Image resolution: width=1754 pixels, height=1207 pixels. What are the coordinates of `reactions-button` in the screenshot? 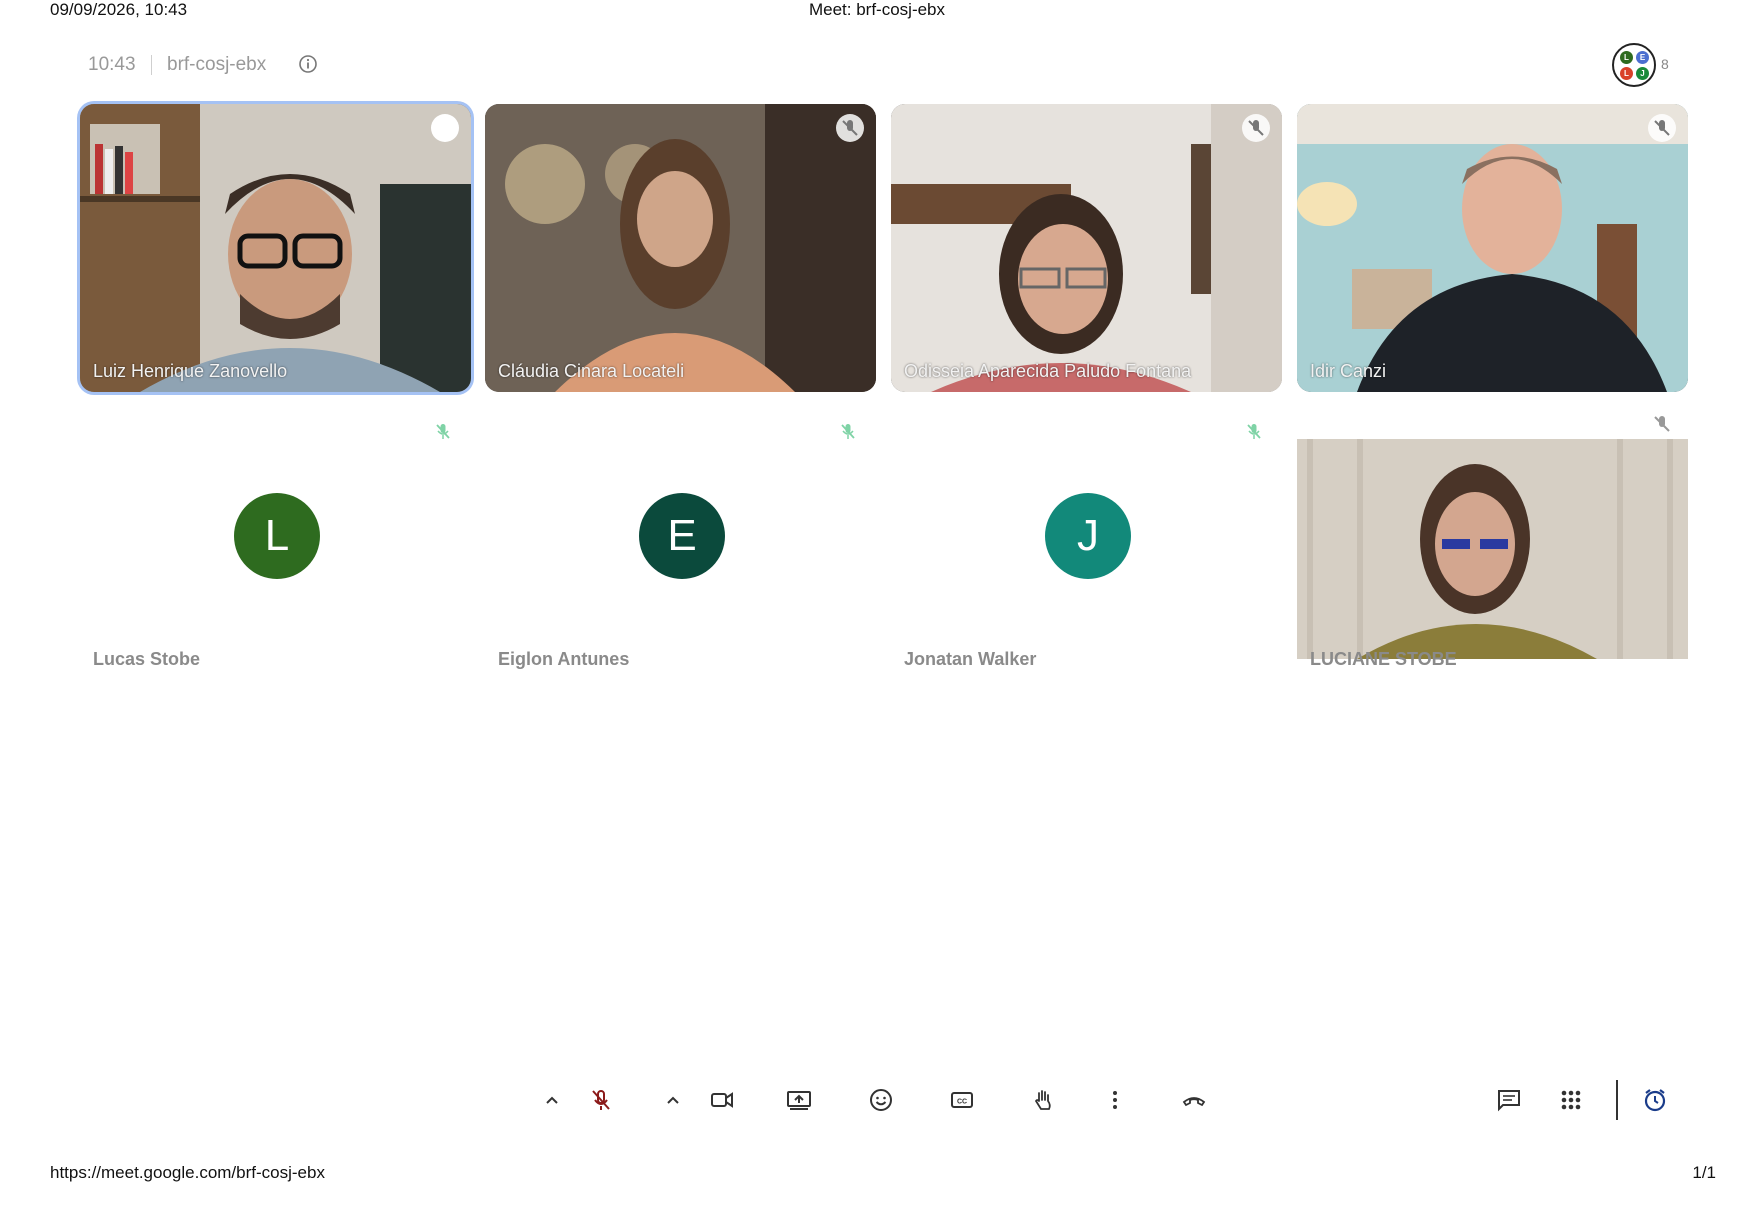 It's located at (881, 1100).